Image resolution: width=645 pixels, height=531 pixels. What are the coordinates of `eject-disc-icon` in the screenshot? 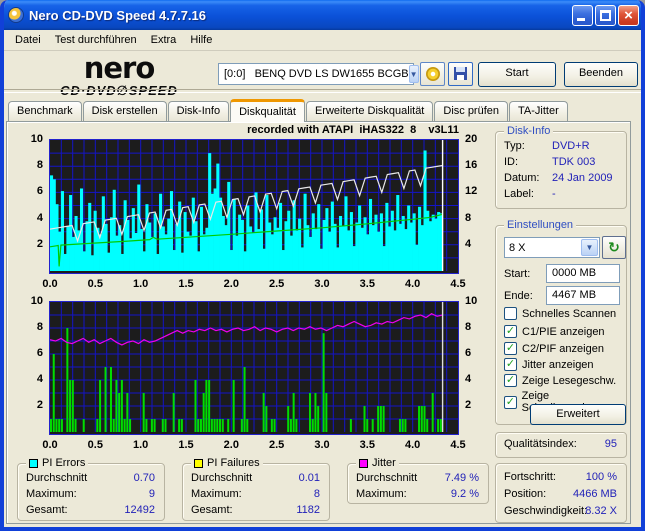 It's located at (432, 74).